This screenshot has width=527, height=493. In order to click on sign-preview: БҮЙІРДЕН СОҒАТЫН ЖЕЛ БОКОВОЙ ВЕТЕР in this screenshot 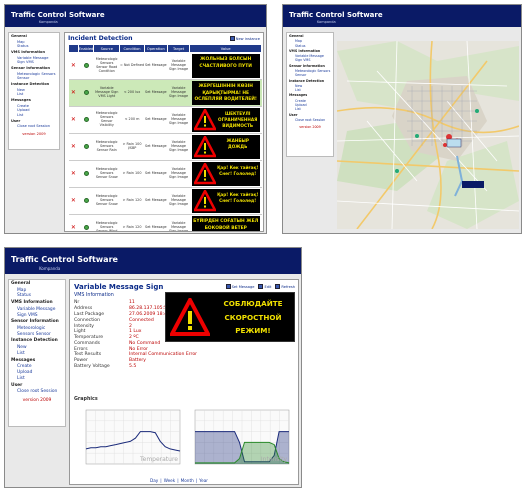, I will do `click(225, 223)`.